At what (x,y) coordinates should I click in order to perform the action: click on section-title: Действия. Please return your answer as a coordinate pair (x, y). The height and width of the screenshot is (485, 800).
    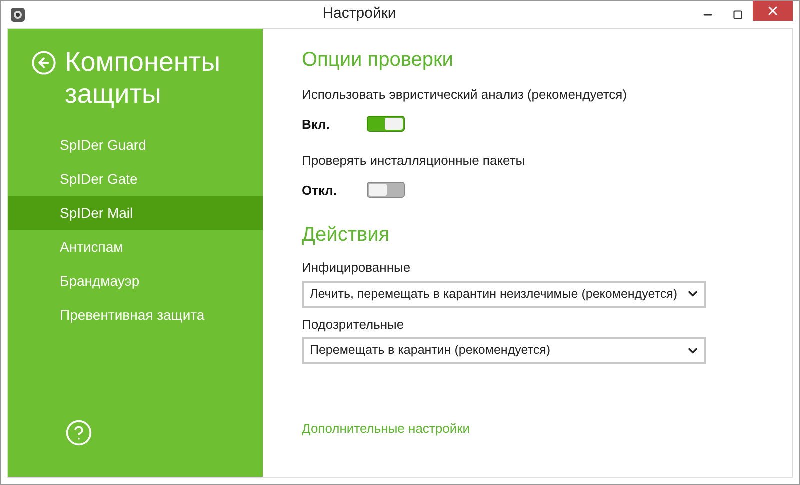
    Looking at the image, I should click on (346, 235).